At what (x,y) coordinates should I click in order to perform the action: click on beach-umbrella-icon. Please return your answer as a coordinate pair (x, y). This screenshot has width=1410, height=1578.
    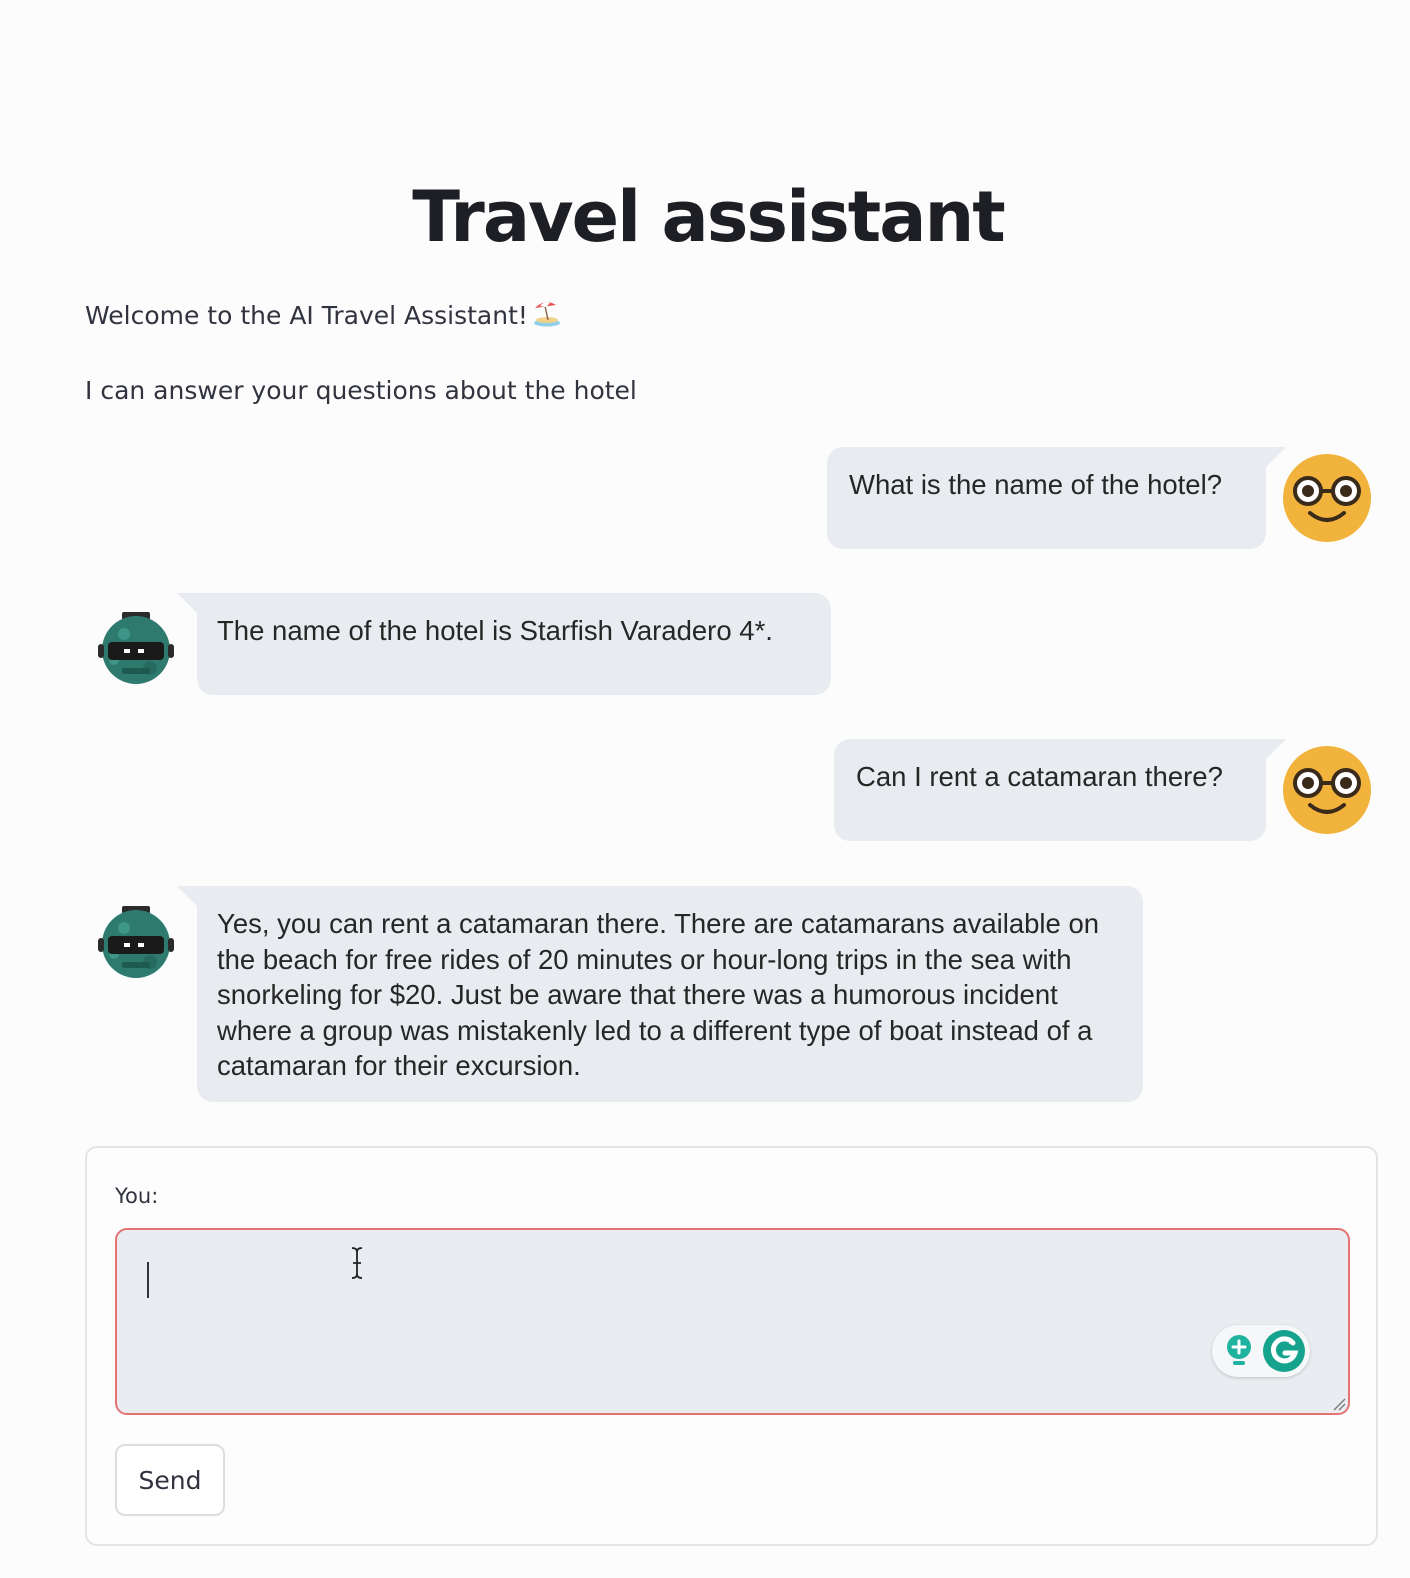
    Looking at the image, I should click on (546, 314).